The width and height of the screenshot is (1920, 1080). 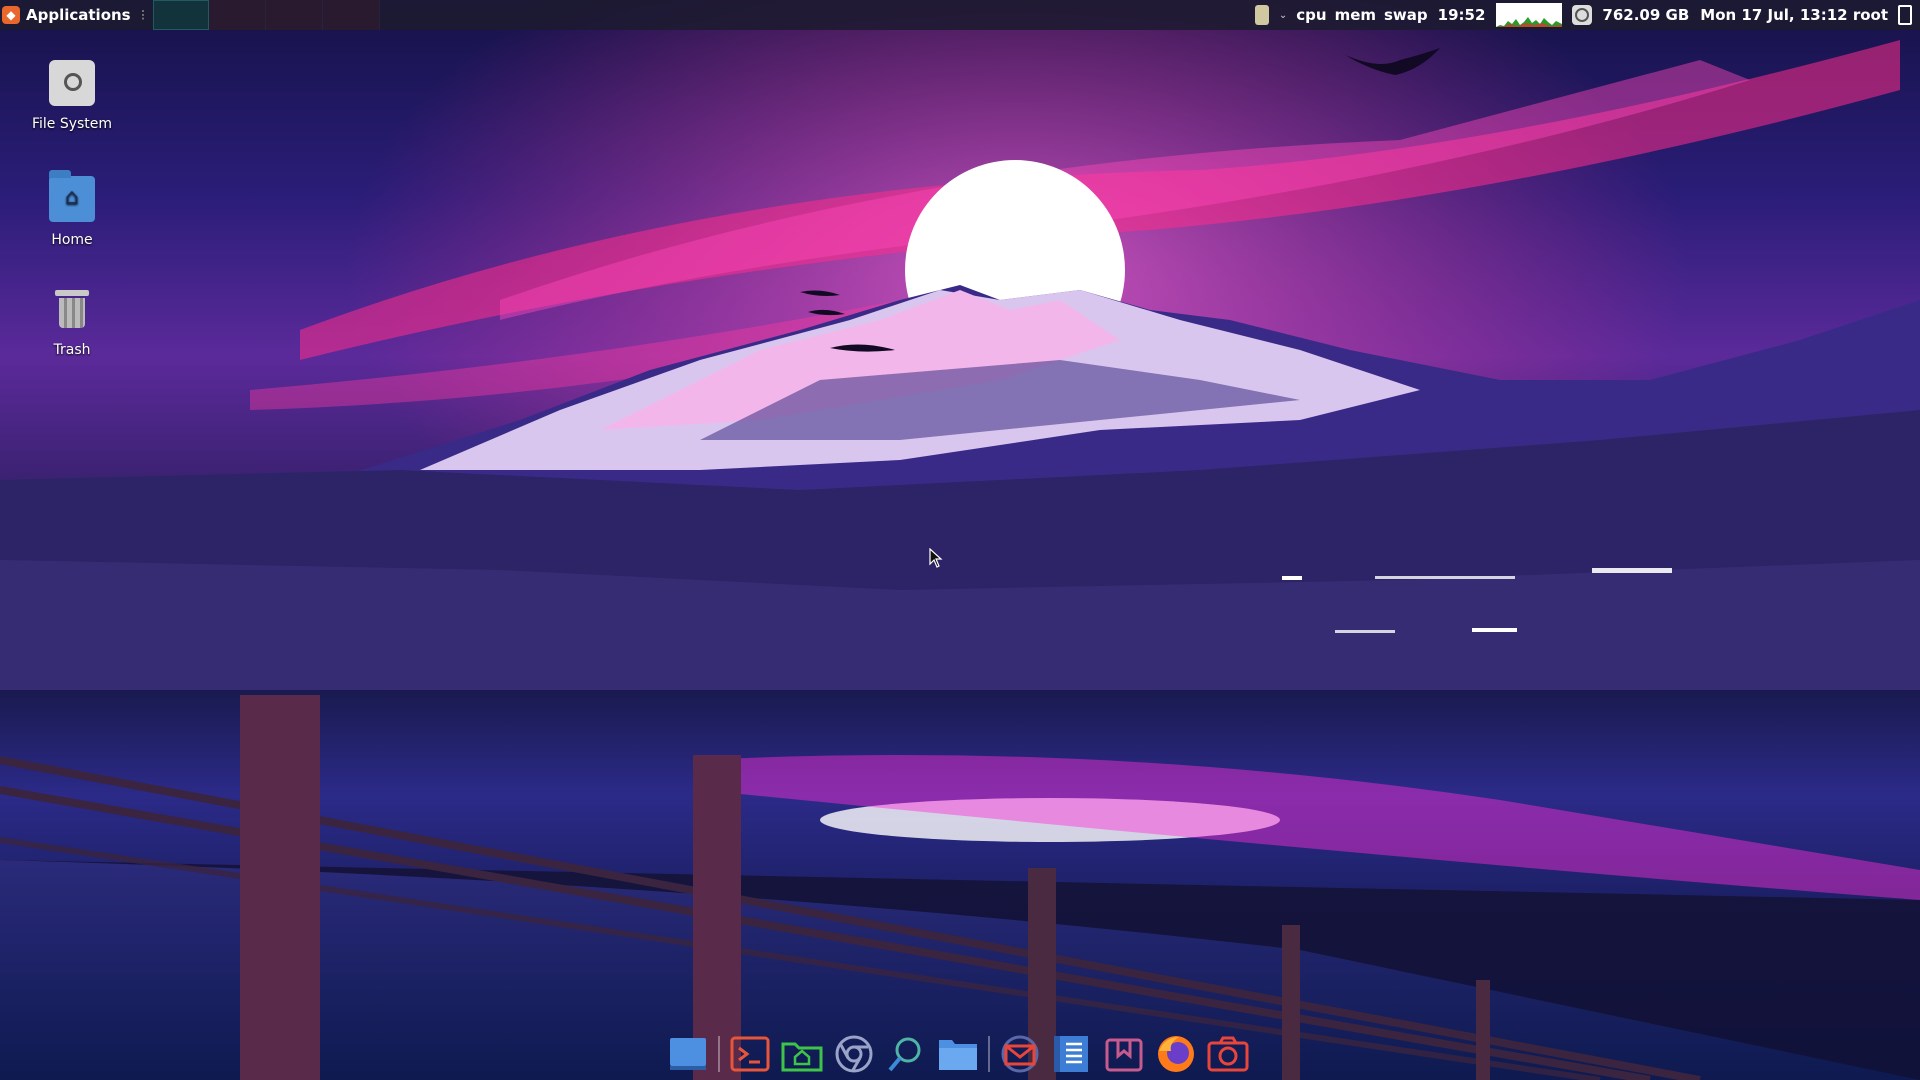 I want to click on dock-search, so click(x=906, y=1054).